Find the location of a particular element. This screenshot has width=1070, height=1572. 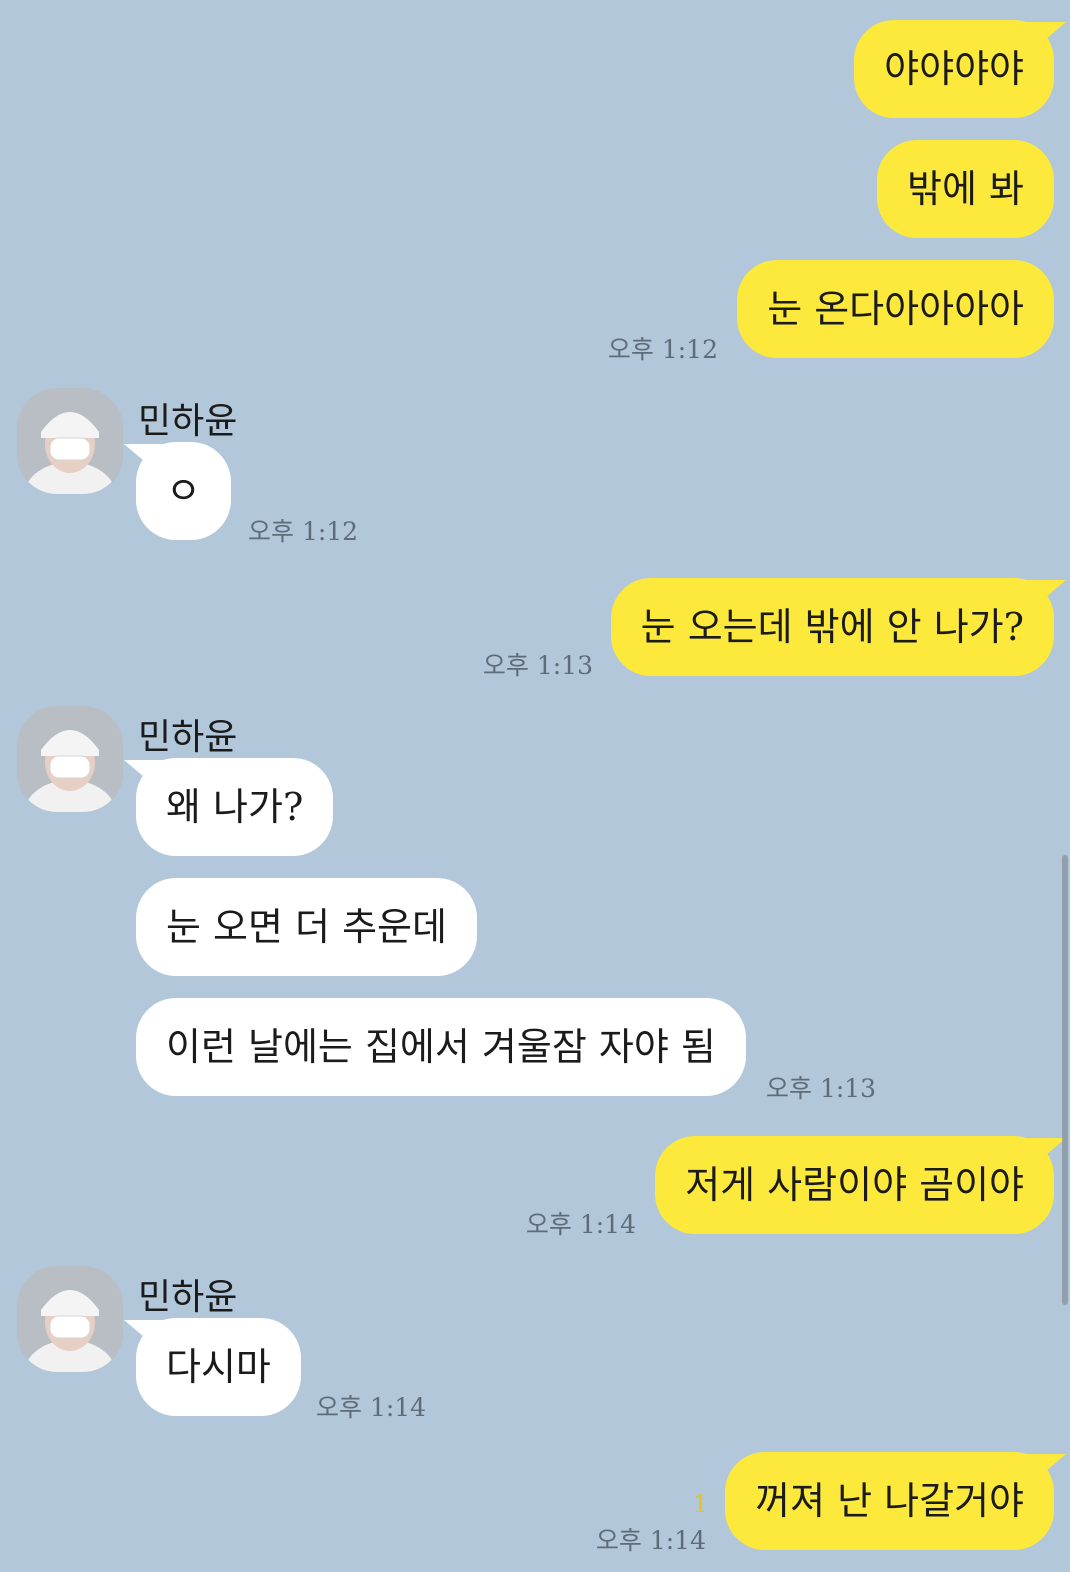

message-text: 이런 날에는 집에서 겨울잠 자야 됨 is located at coordinates (441, 1047).